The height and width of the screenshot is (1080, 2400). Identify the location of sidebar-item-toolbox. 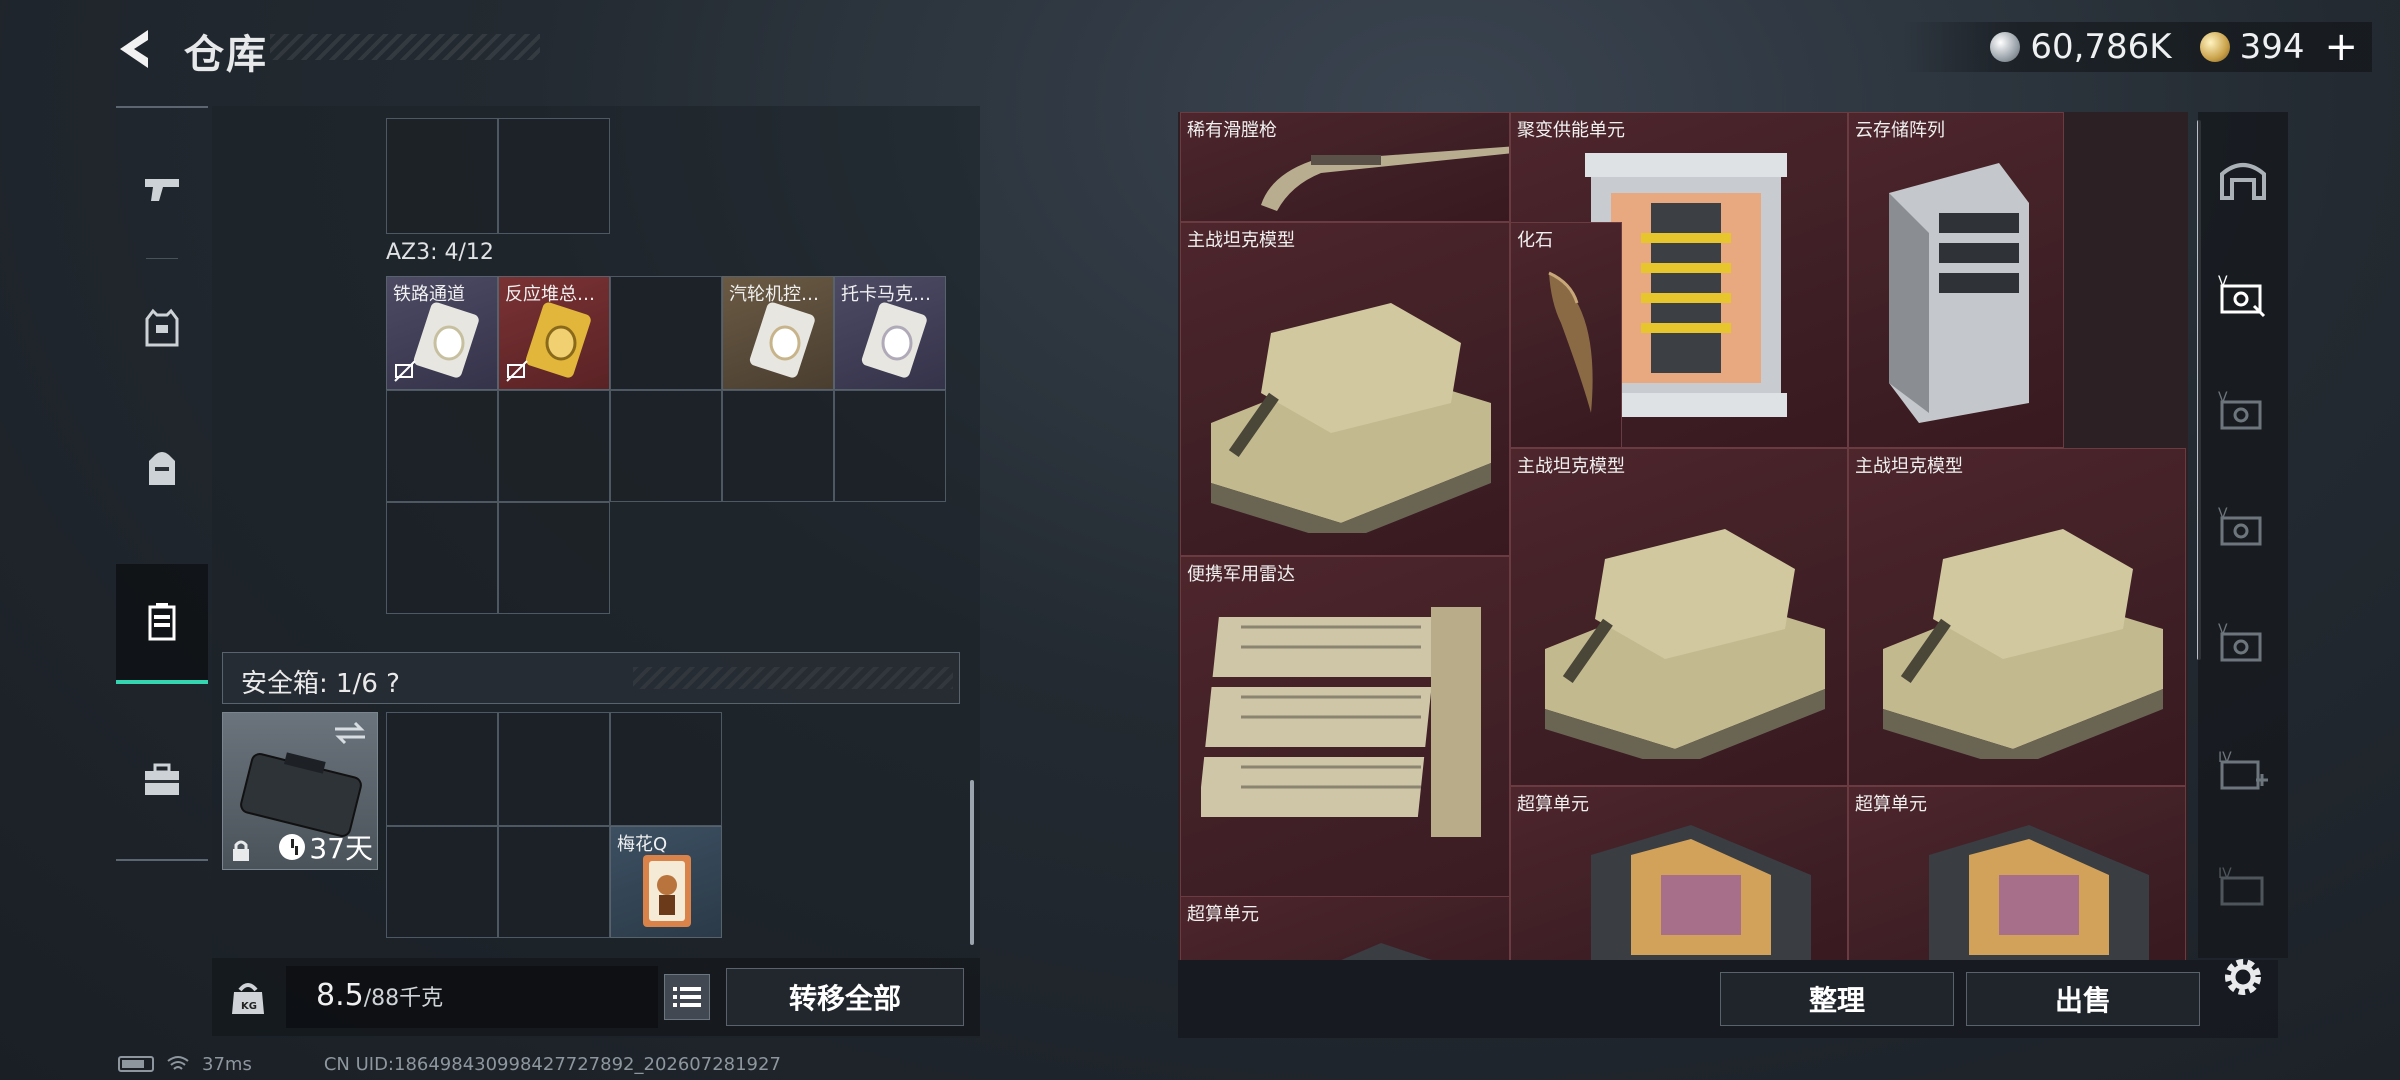
(162, 780).